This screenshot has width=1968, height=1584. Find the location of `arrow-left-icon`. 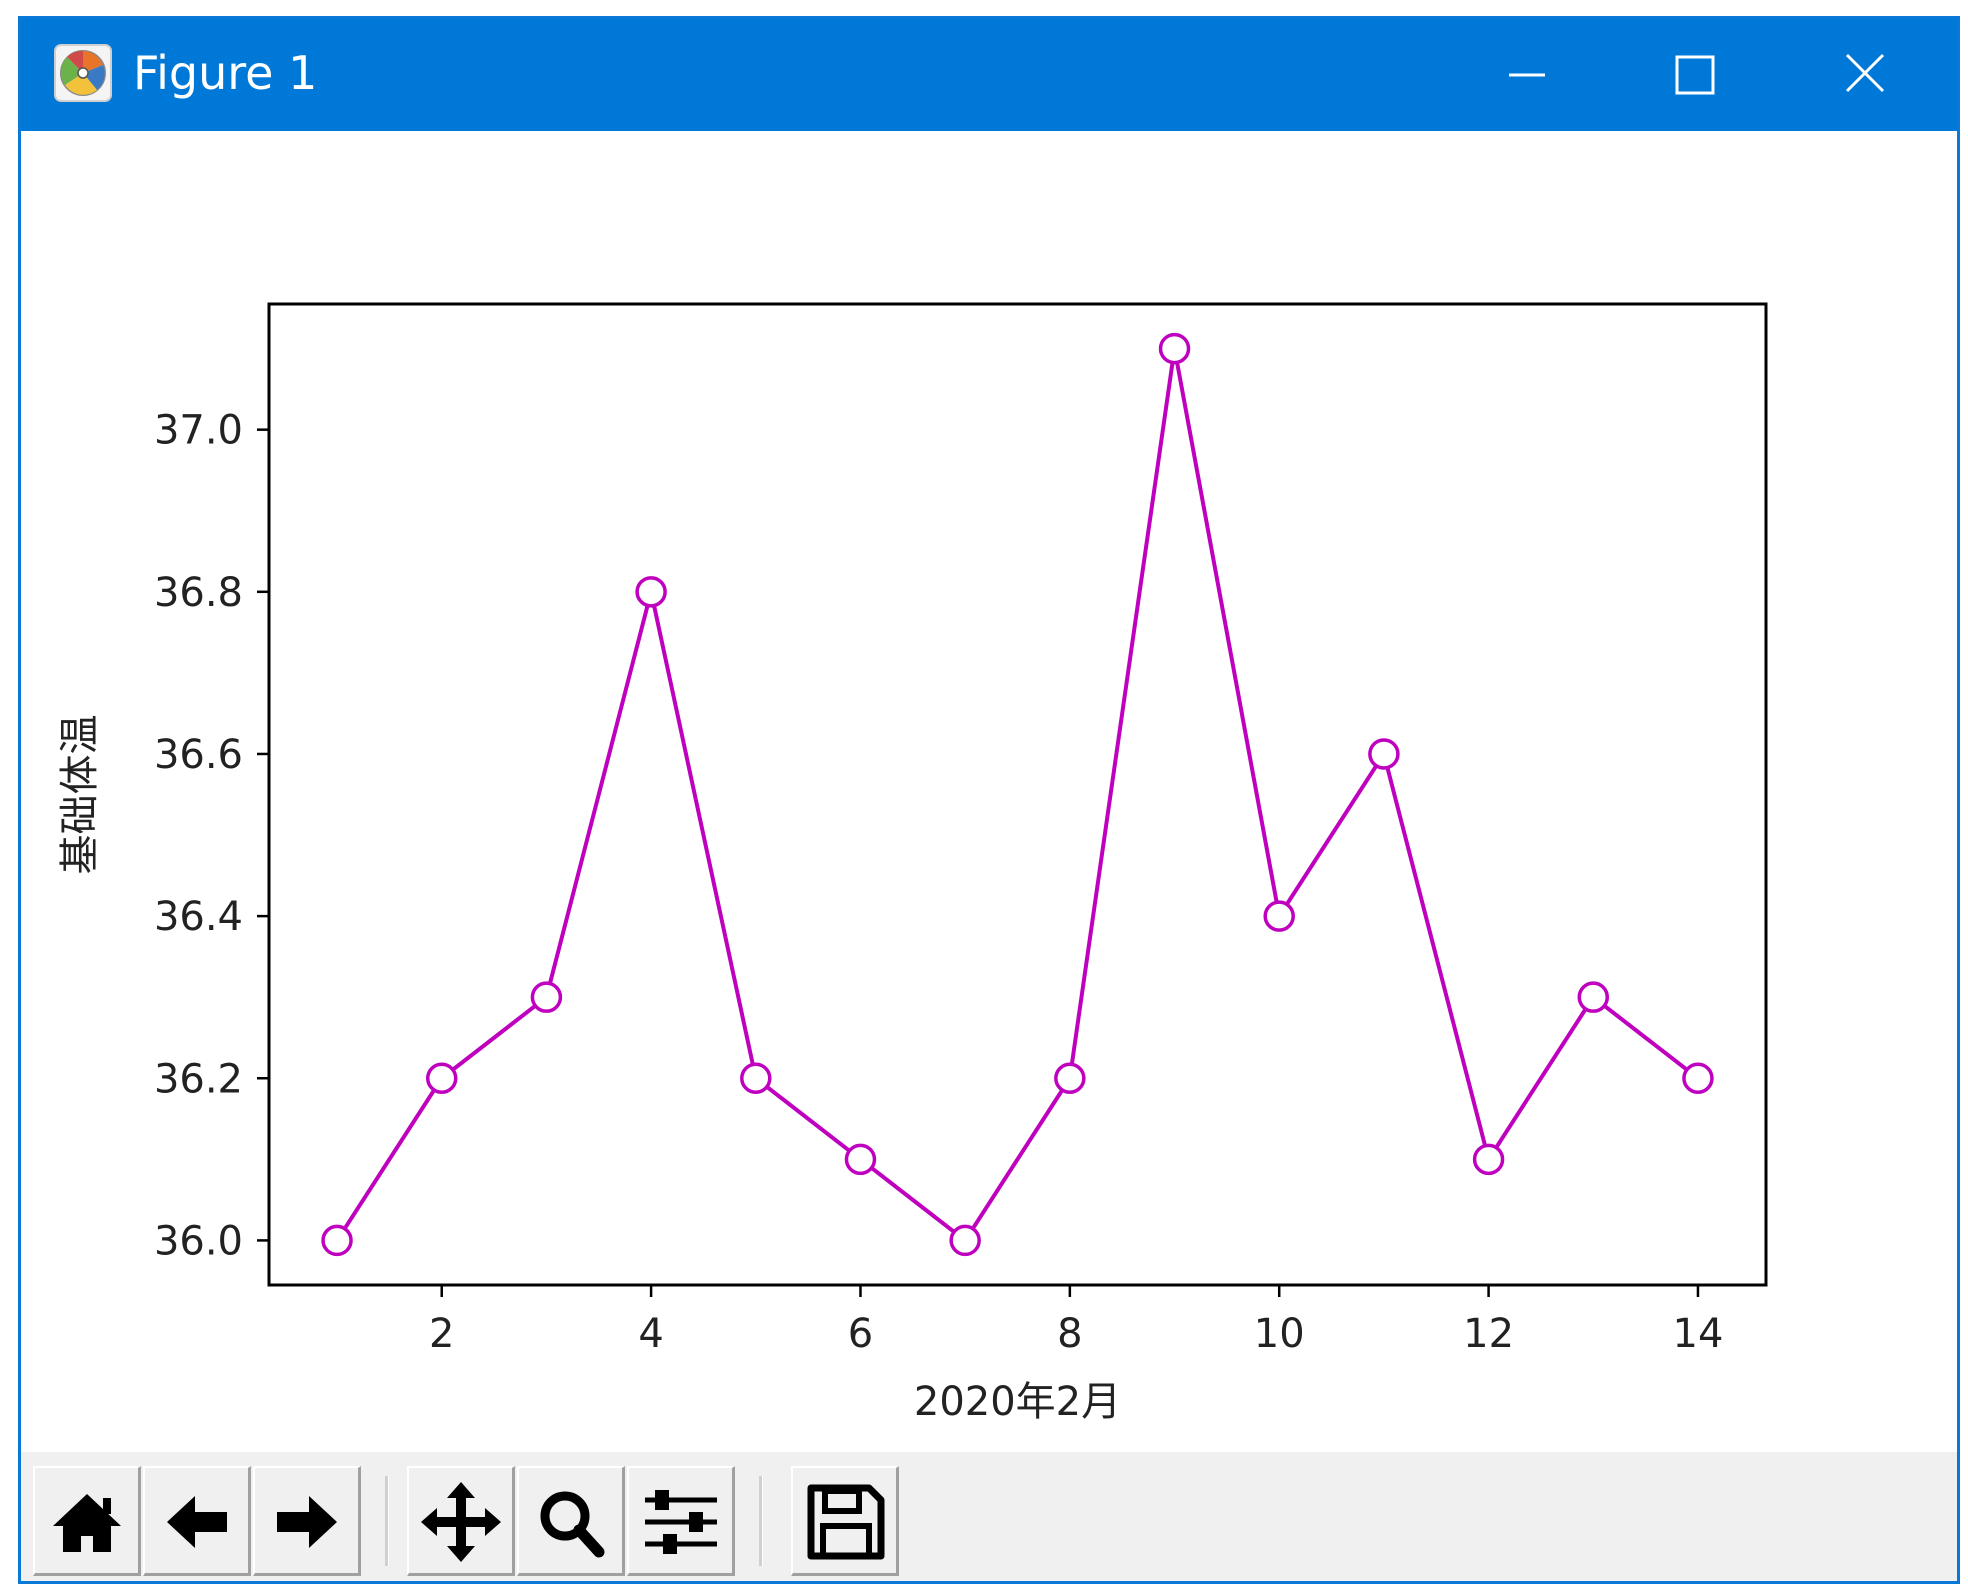

arrow-left-icon is located at coordinates (197, 1522).